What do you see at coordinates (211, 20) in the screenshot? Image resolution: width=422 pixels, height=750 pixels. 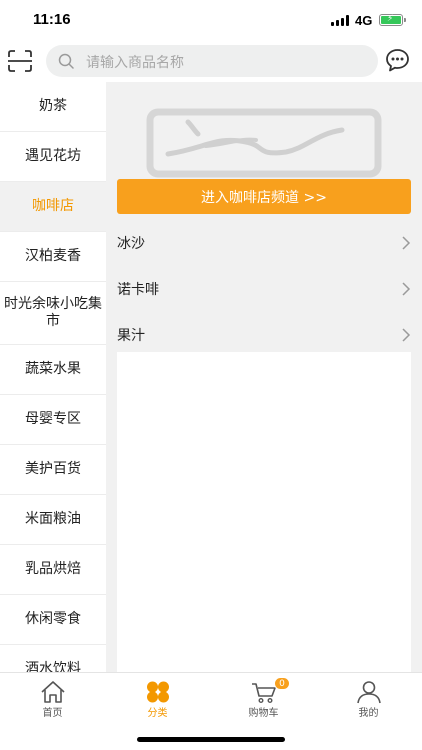 I see `status-bar: 11:16 4G ⚡` at bounding box center [211, 20].